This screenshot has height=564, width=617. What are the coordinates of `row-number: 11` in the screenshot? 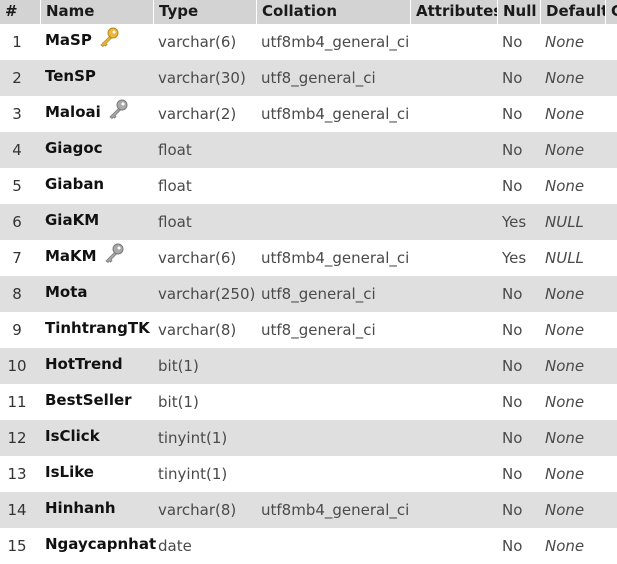 It's located at (17, 402).